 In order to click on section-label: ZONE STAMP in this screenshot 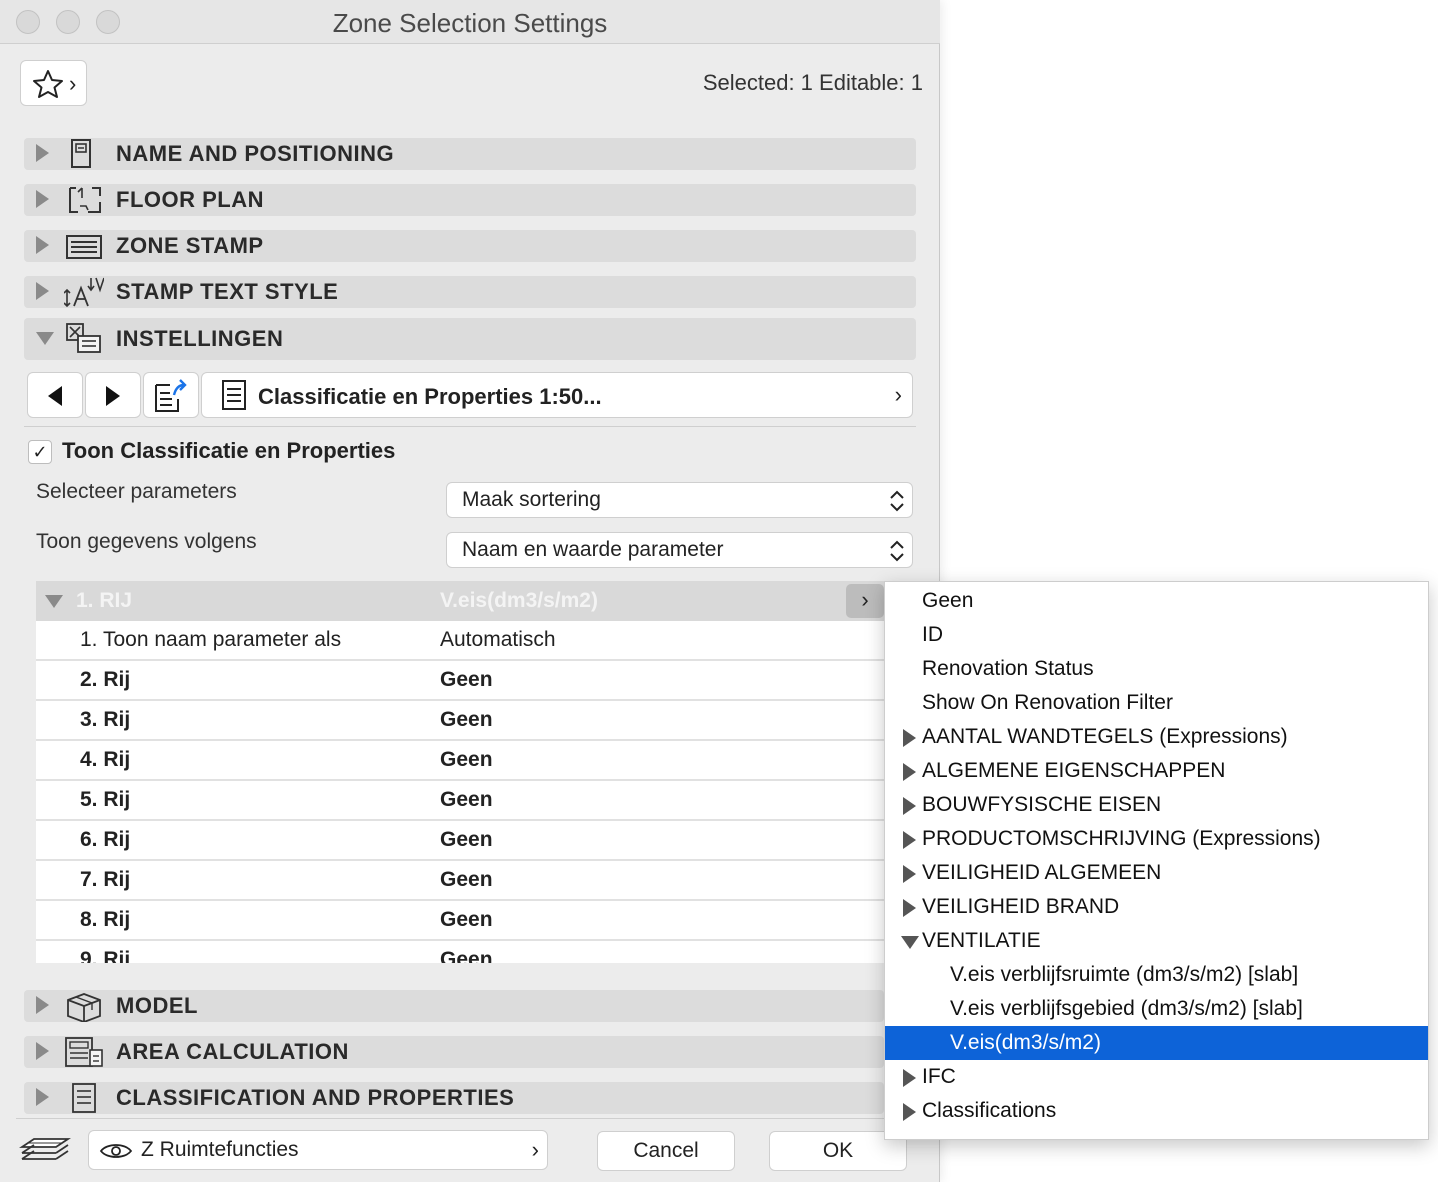, I will do `click(190, 245)`.